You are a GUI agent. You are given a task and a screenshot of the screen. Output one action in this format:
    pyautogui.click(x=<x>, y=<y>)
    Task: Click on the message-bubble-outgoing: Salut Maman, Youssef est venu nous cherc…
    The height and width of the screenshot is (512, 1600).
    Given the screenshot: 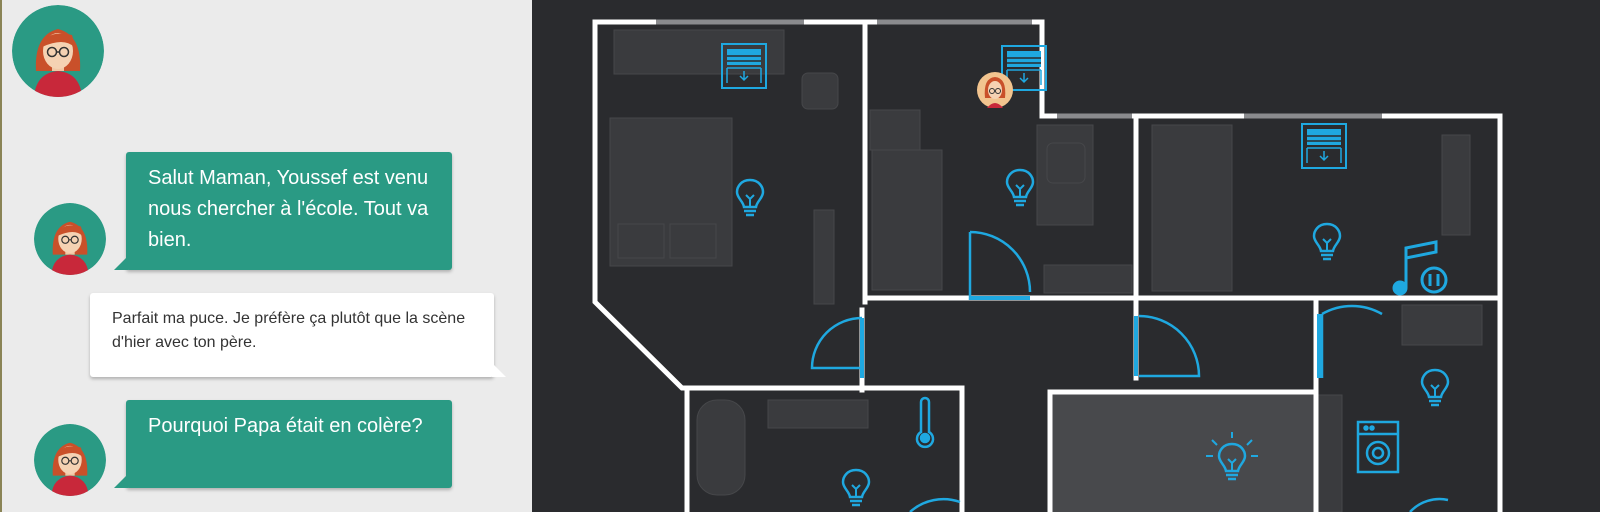 What is the action you would take?
    pyautogui.click(x=283, y=211)
    